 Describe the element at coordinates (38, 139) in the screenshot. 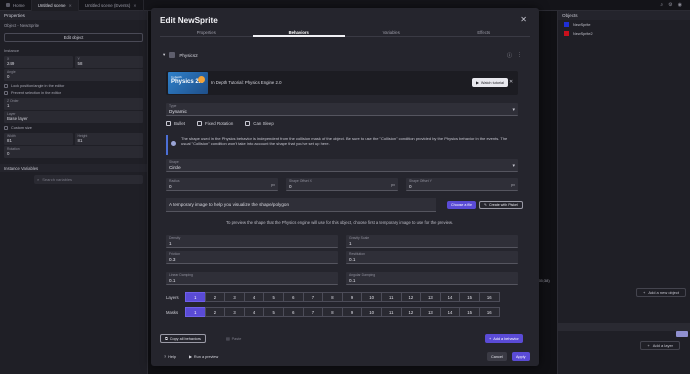

I see `width-field: Width 81` at that location.